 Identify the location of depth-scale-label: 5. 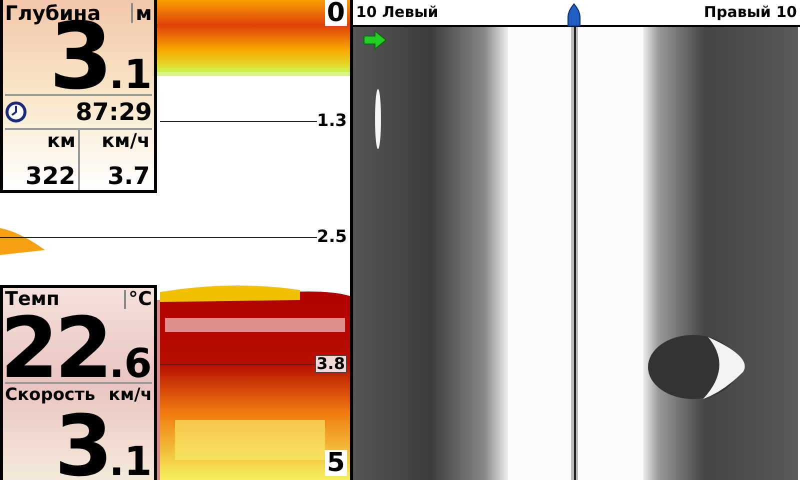
(335, 463).